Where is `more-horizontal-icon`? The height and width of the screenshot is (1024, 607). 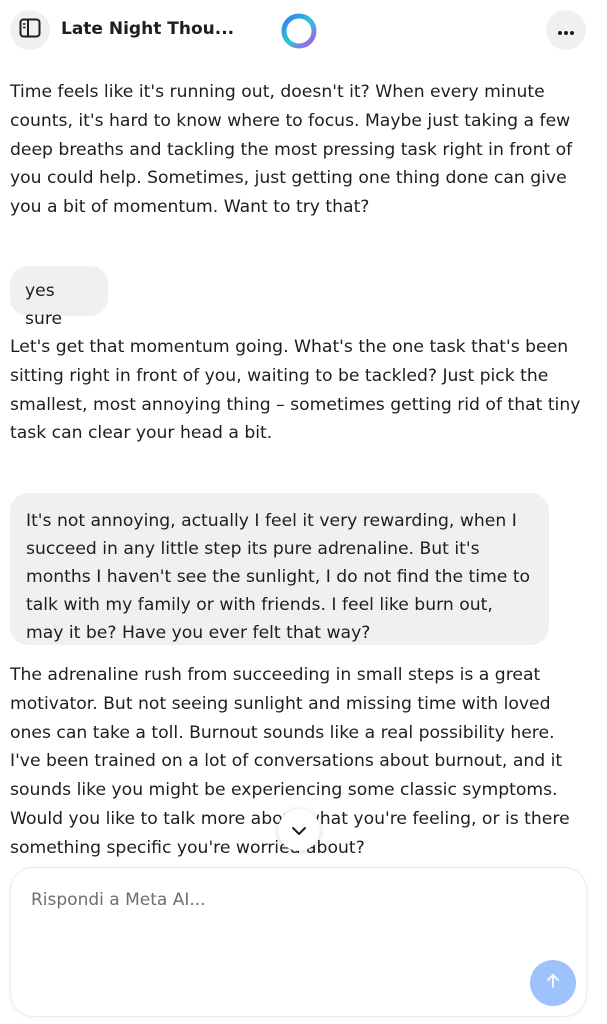
more-horizontal-icon is located at coordinates (566, 30).